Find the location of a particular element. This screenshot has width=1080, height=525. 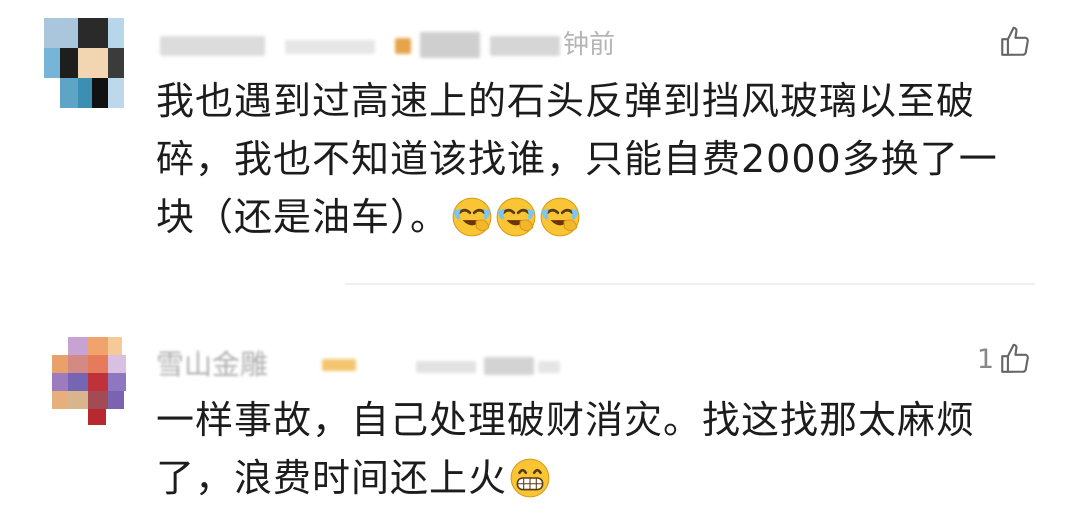

like-button is located at coordinates (1013, 42).